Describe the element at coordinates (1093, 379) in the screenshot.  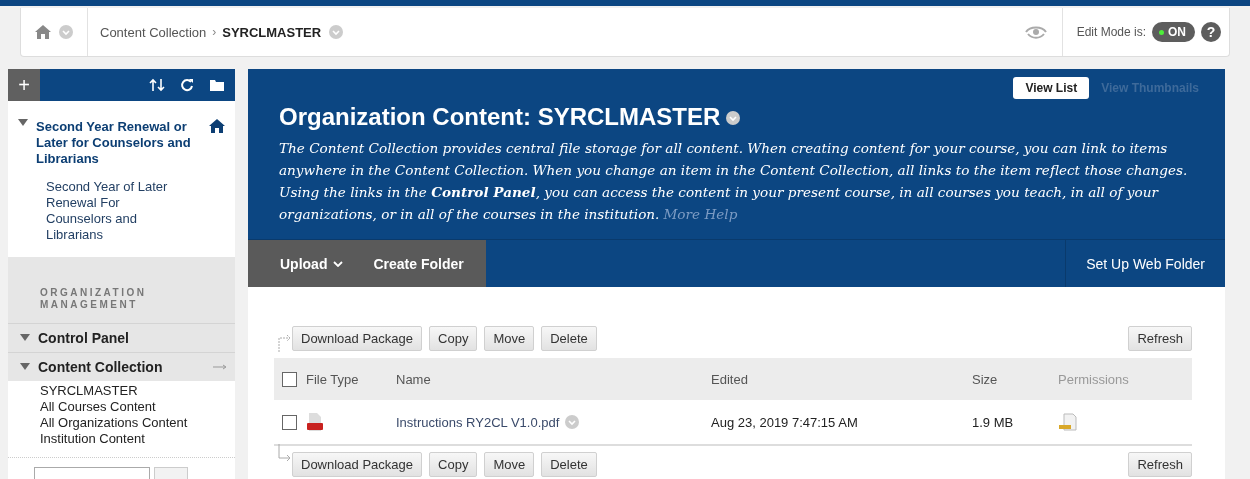
I see `column-header: Permissions` at that location.